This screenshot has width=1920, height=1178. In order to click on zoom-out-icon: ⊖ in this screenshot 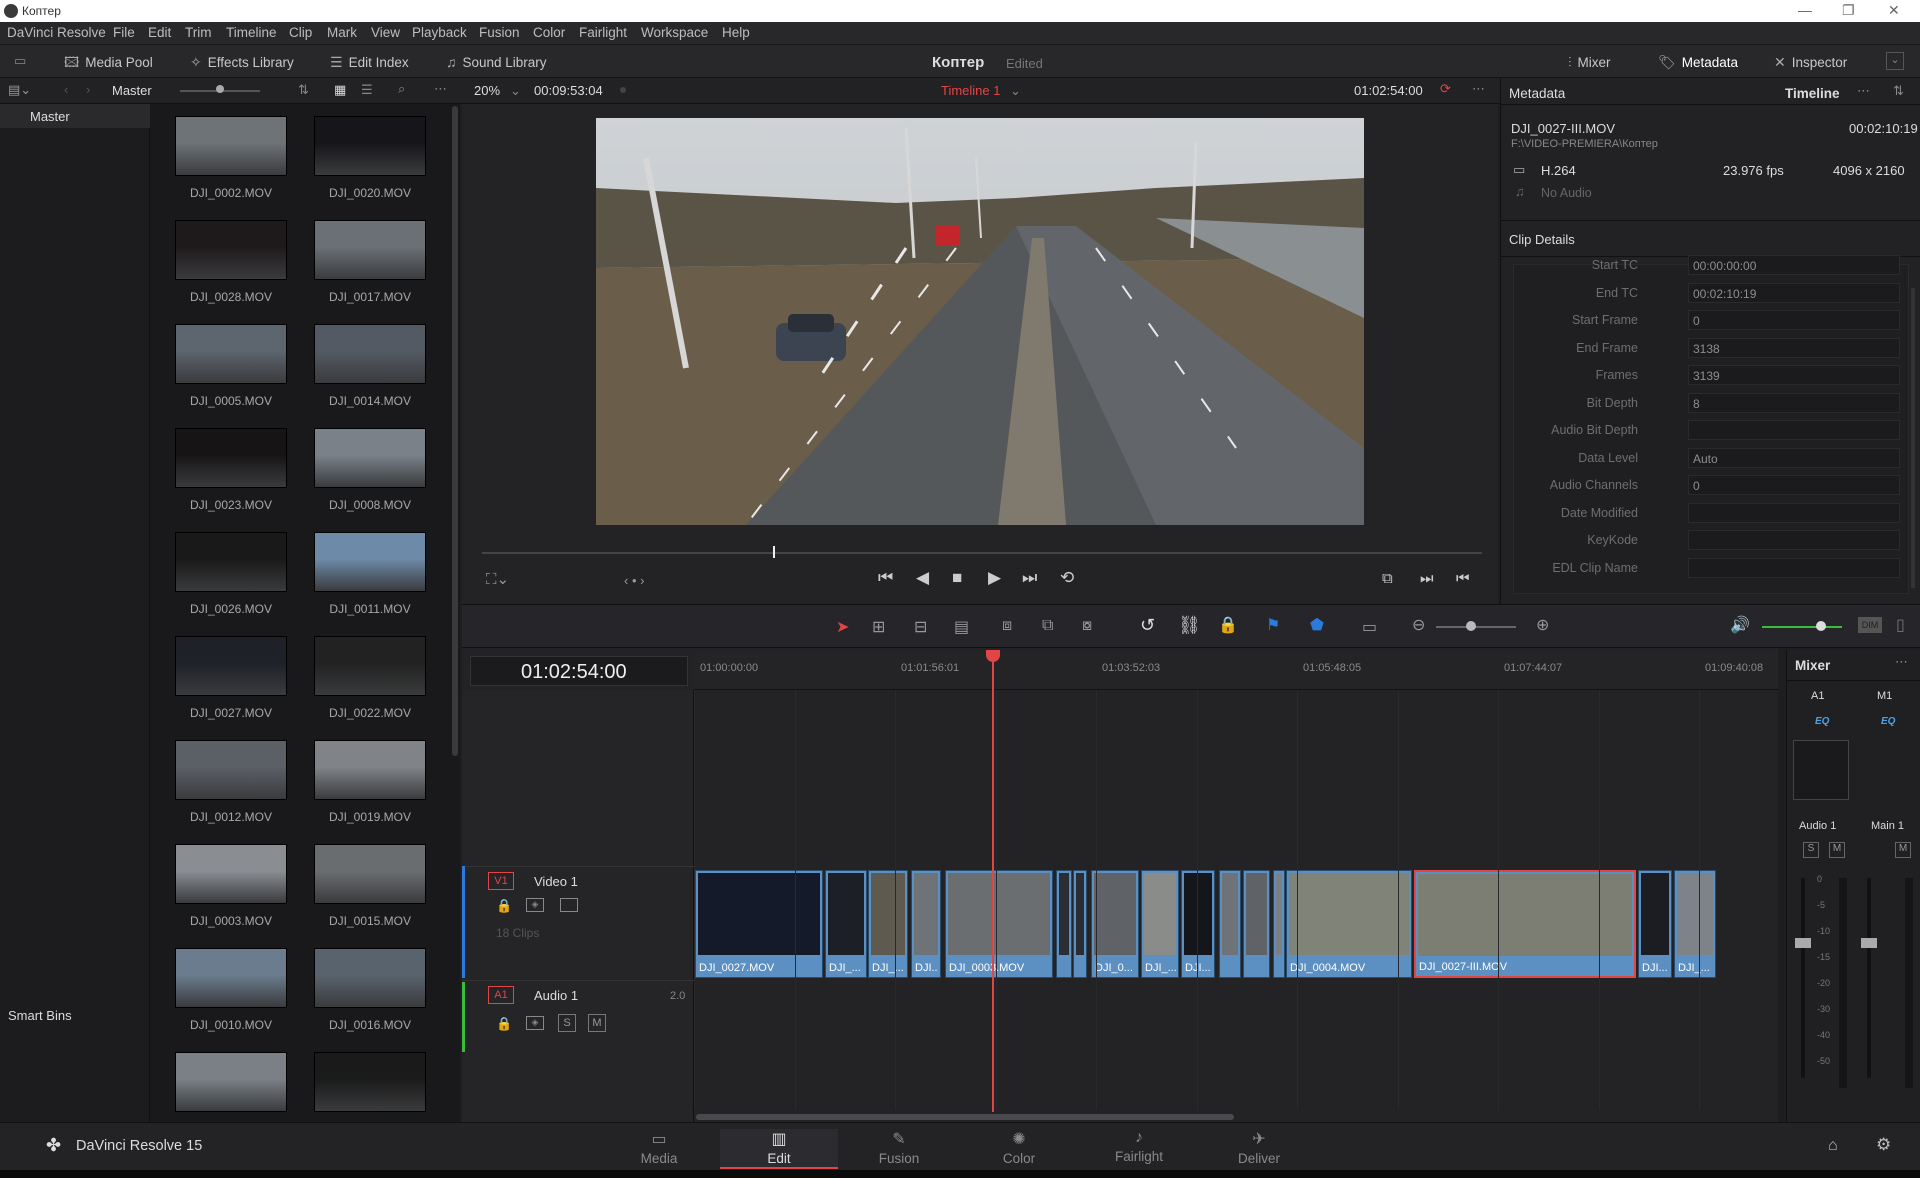, I will do `click(1418, 625)`.